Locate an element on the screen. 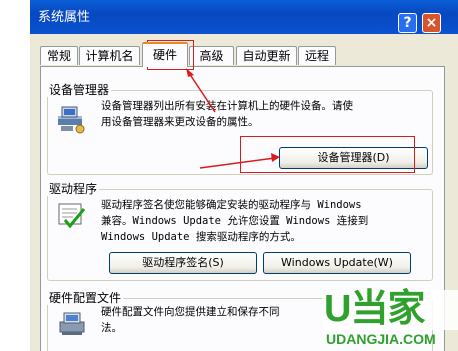 This screenshot has width=458, height=351. tab-hardware: 硬件 is located at coordinates (165, 54).